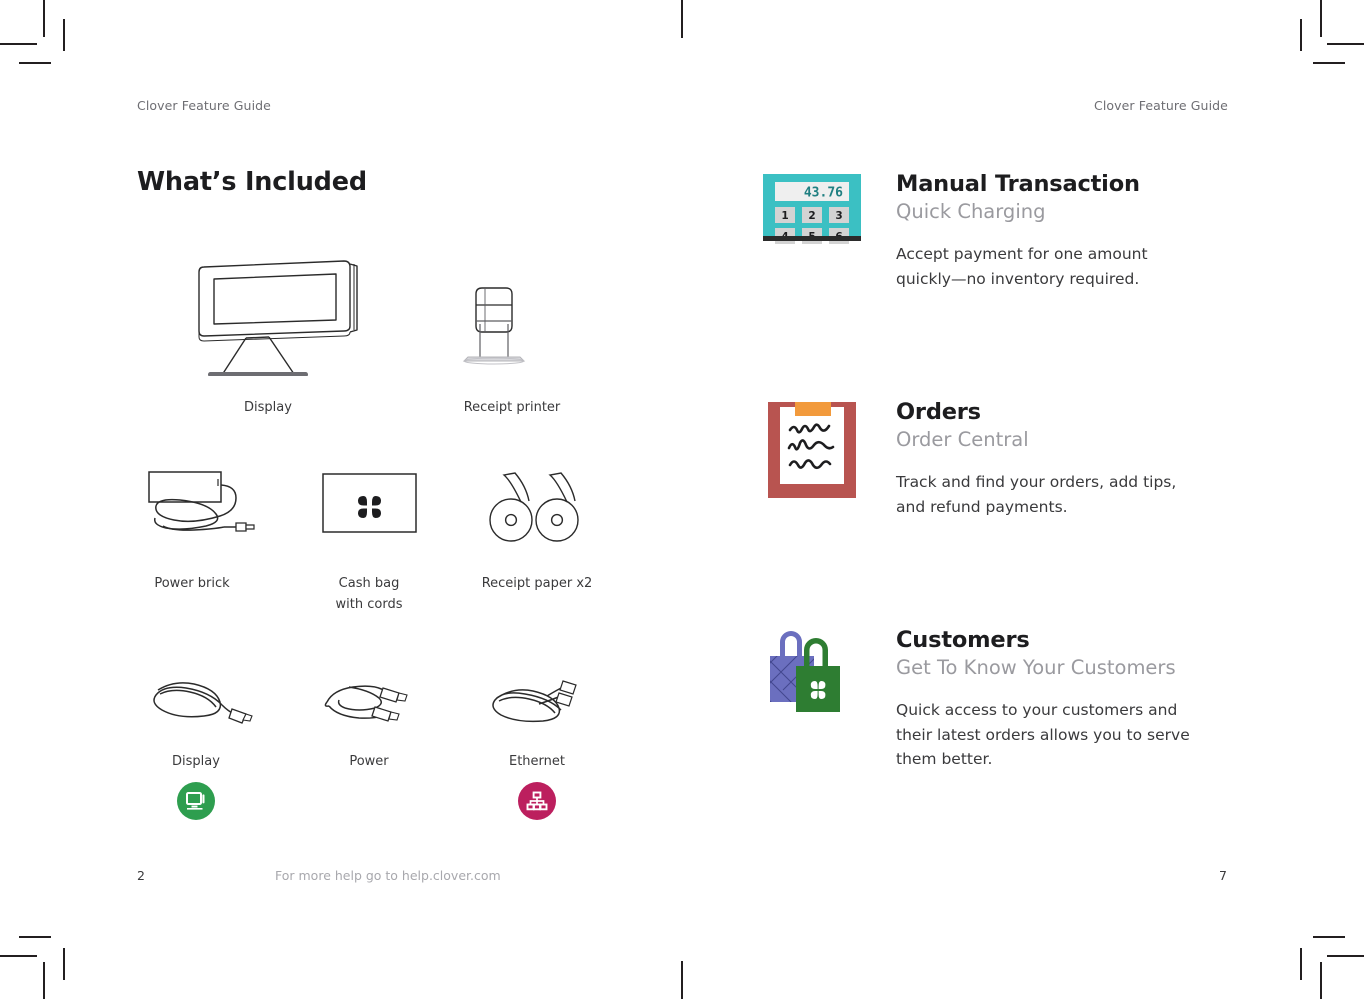 This screenshot has width=1364, height=999. I want to click on svg-text: 2, so click(811, 216).